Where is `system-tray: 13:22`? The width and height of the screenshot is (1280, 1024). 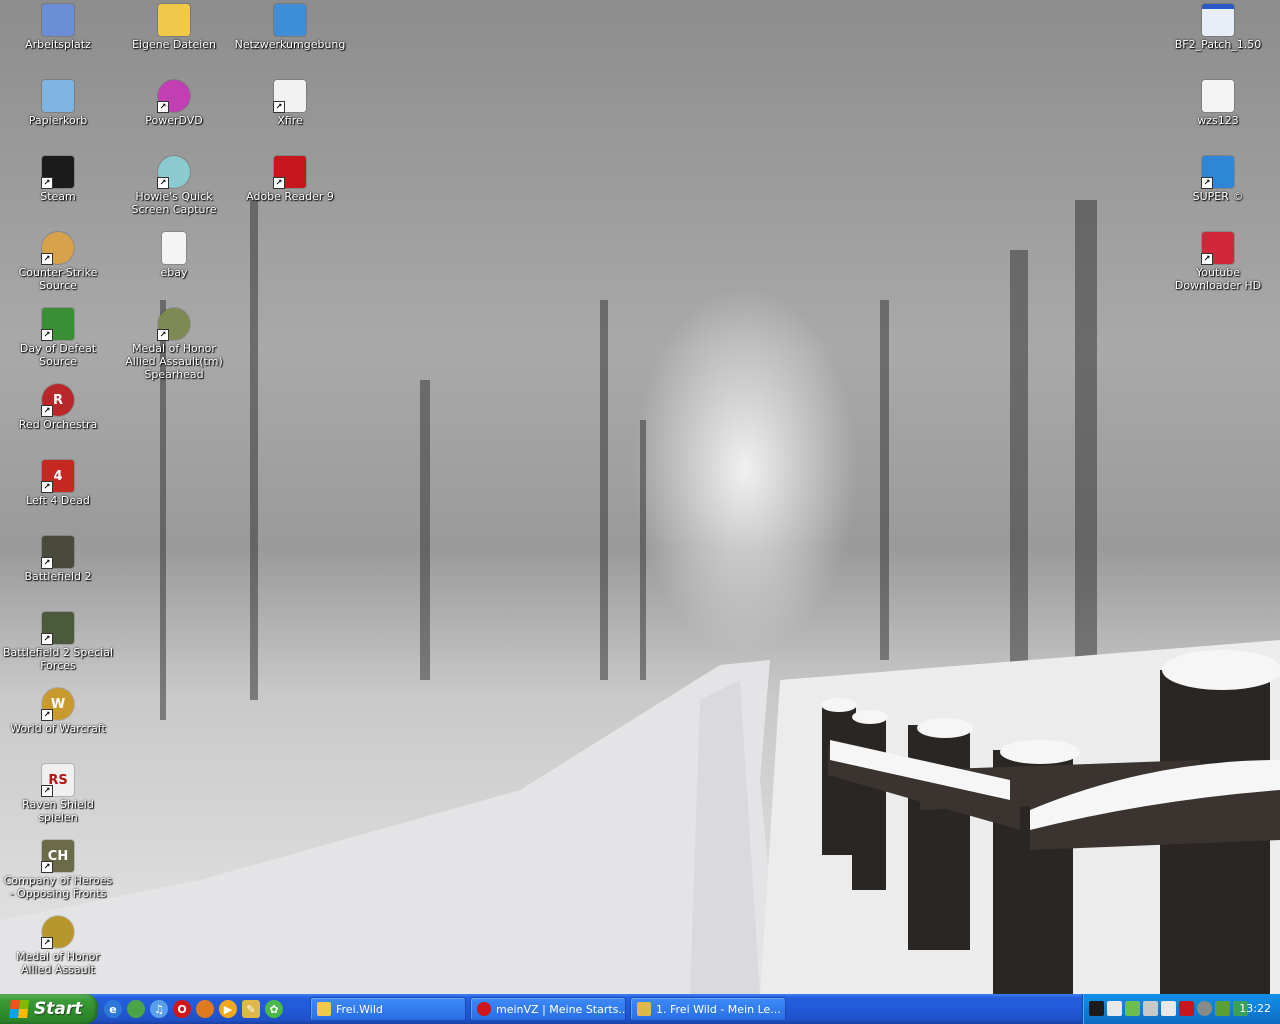 system-tray: 13:22 is located at coordinates (1181, 1009).